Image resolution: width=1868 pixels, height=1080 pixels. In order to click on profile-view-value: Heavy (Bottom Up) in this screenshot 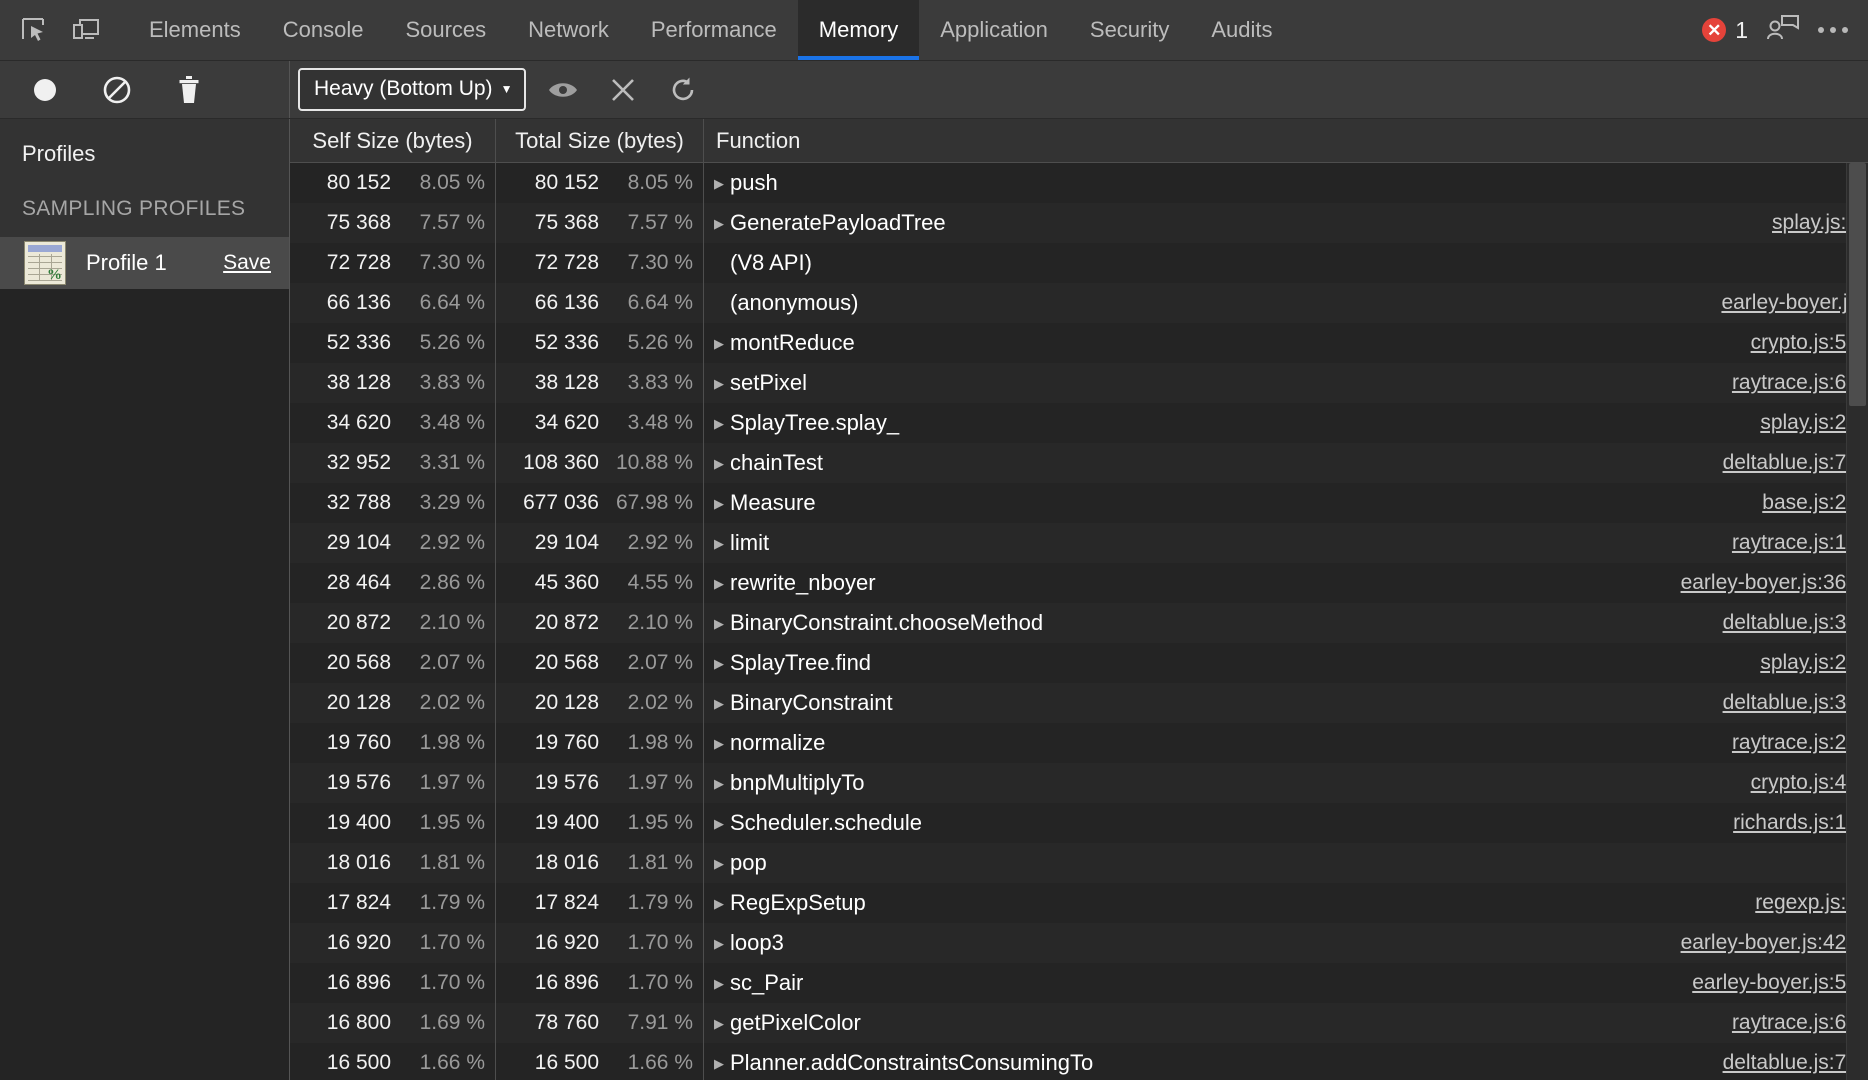, I will do `click(403, 88)`.